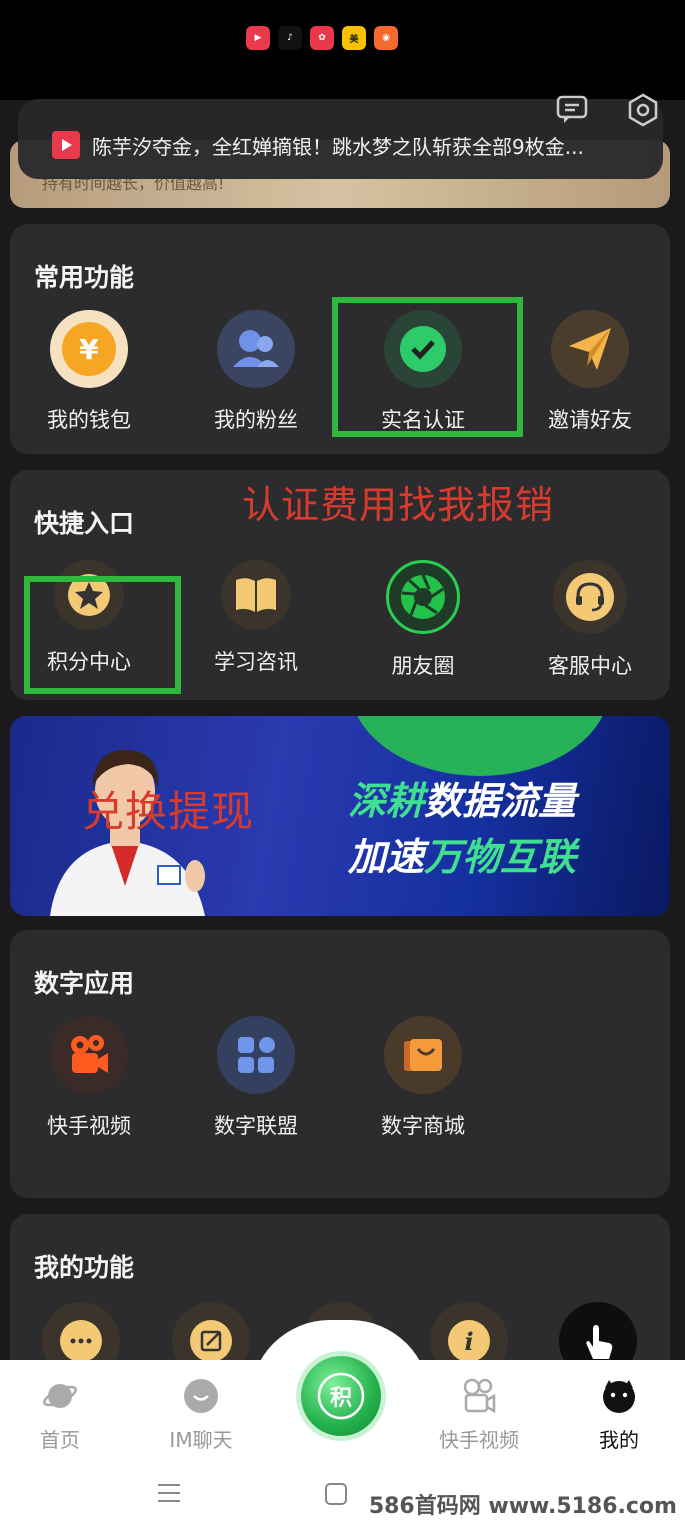  What do you see at coordinates (427, 367) in the screenshot?
I see `verify-highlight-box` at bounding box center [427, 367].